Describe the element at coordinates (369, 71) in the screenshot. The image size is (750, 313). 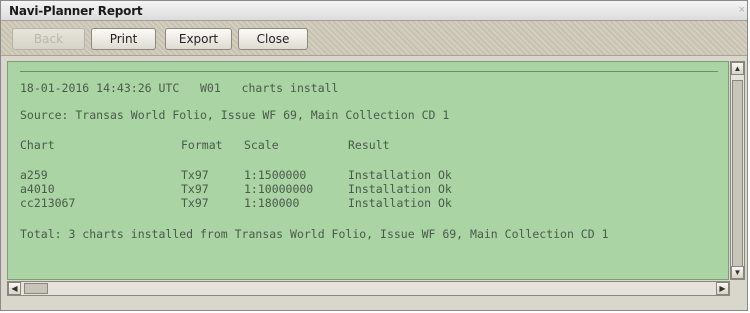
I see `separator-line` at that location.